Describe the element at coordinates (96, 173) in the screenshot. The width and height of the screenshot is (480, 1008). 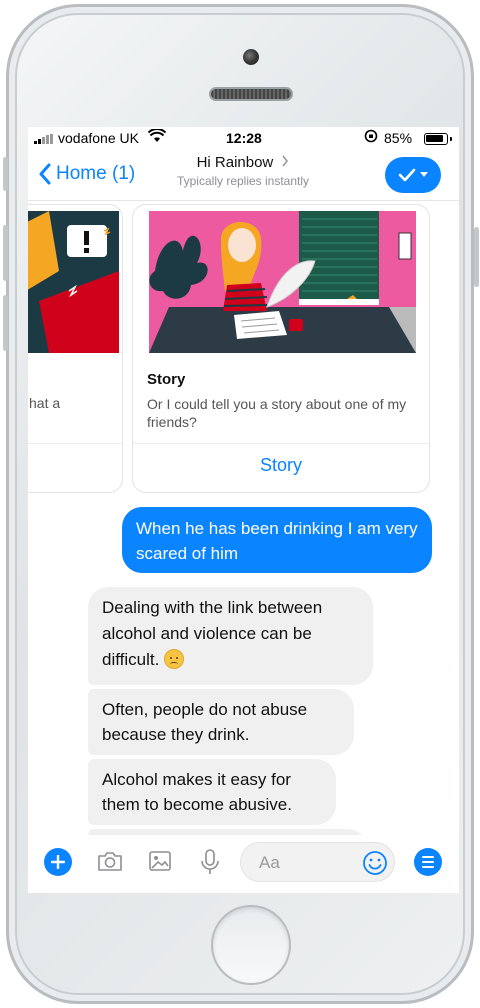
I see `back-label: Home (1)` at that location.